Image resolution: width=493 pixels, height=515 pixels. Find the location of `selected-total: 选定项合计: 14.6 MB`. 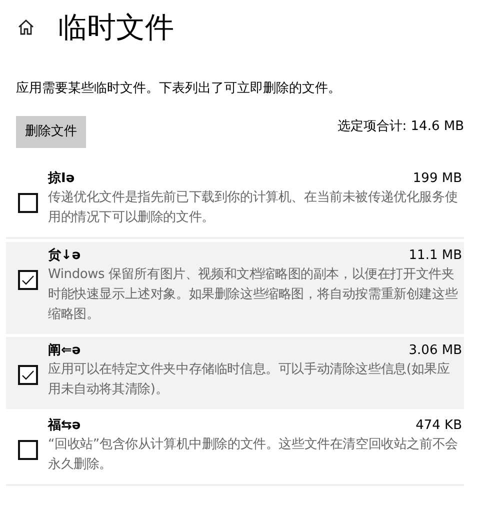

selected-total: 选定项合计: 14.6 MB is located at coordinates (400, 127).